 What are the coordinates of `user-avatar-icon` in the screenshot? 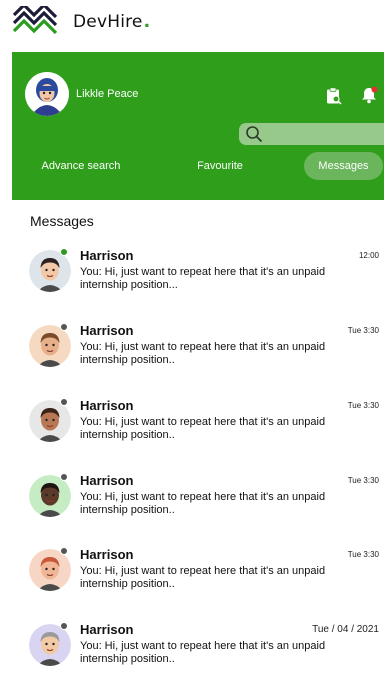 It's located at (47, 94).